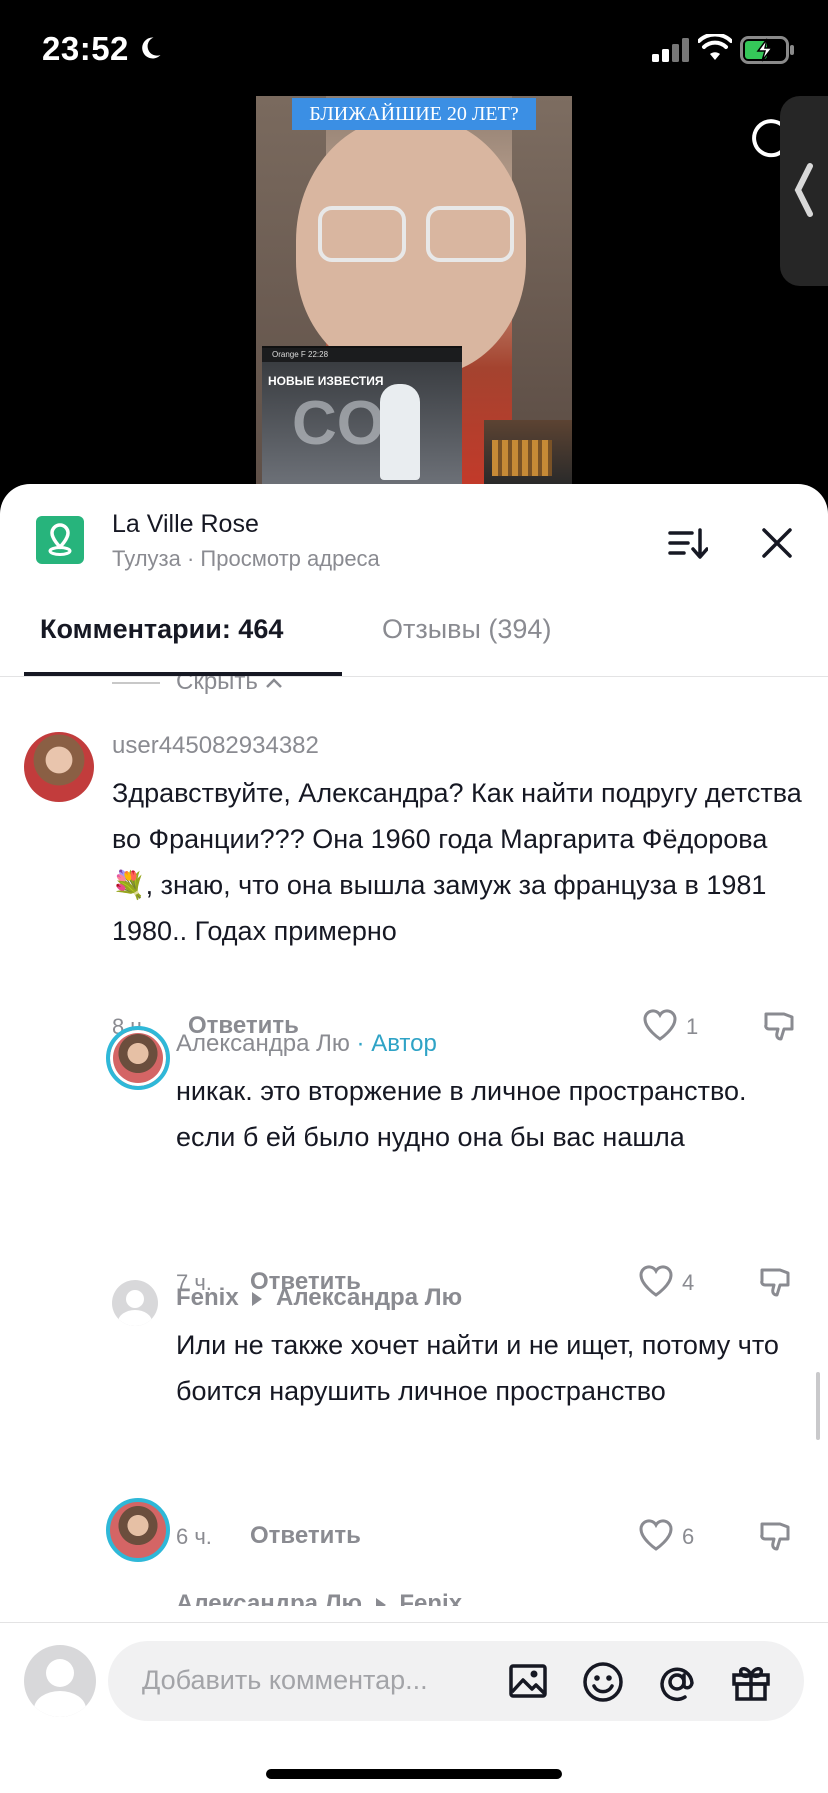 Image resolution: width=828 pixels, height=1793 pixels. What do you see at coordinates (751, 1682) in the screenshot?
I see `gift-icon` at bounding box center [751, 1682].